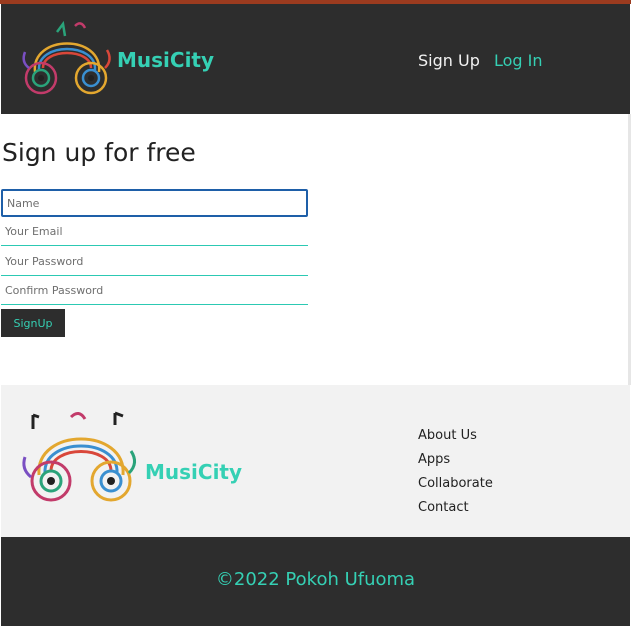  What do you see at coordinates (154, 232) in the screenshot?
I see `email-field` at bounding box center [154, 232].